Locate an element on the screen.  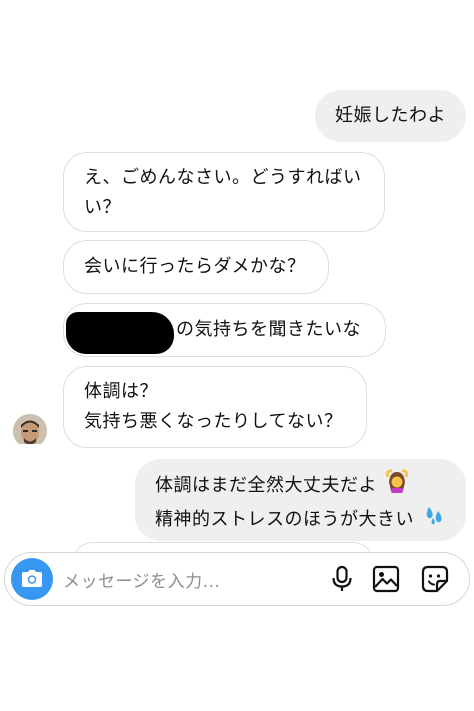
message-bubble-incoming: え、ごめんなさい。どうすればい い？ is located at coordinates (224, 192).